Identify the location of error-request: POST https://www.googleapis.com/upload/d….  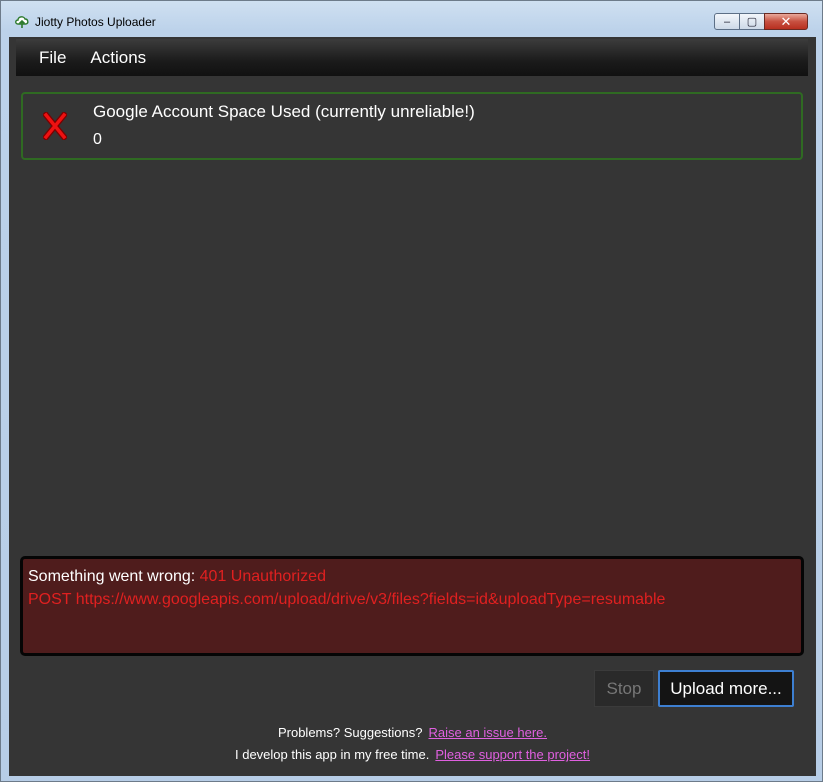
(347, 599).